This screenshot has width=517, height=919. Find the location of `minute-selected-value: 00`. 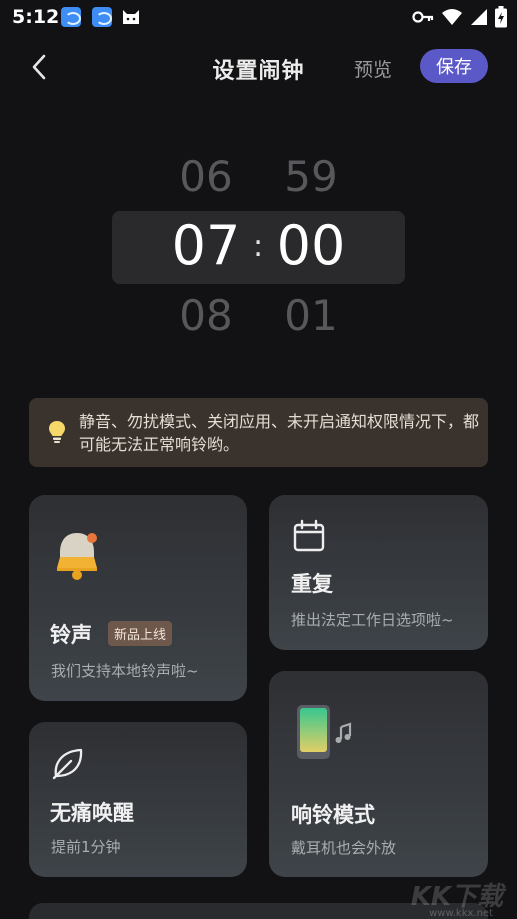

minute-selected-value: 00 is located at coordinates (311, 245).